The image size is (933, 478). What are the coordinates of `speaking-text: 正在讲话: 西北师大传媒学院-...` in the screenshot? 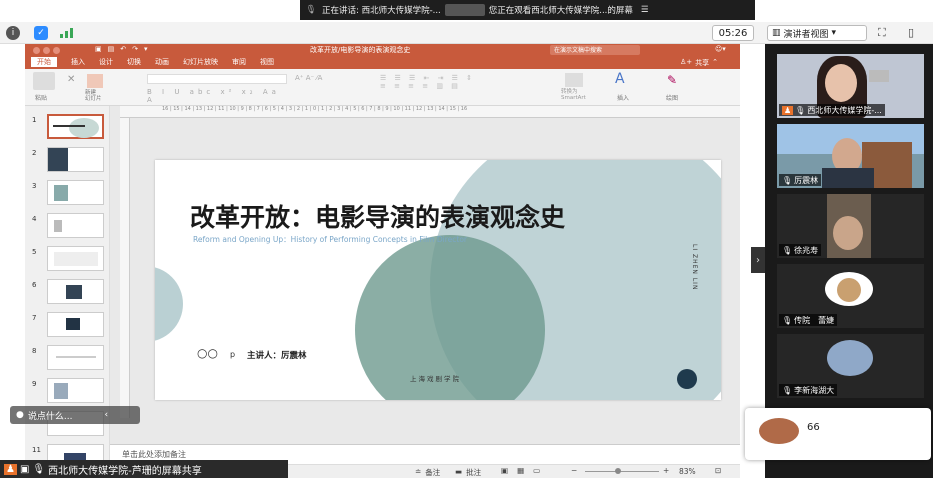 It's located at (381, 11).